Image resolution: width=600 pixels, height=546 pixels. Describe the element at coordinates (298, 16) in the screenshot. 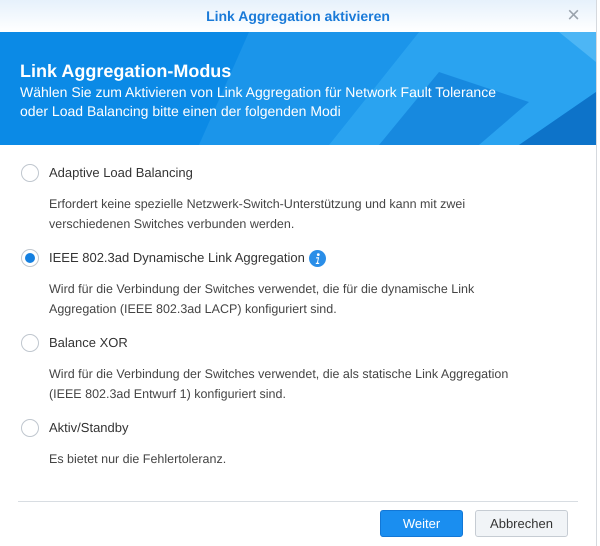

I see `window-title: Link Aggregation aktivieren` at that location.